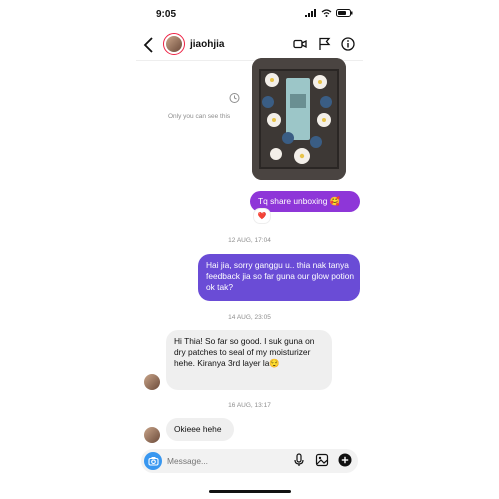  Describe the element at coordinates (344, 13) in the screenshot. I see `battery-icon` at that location.